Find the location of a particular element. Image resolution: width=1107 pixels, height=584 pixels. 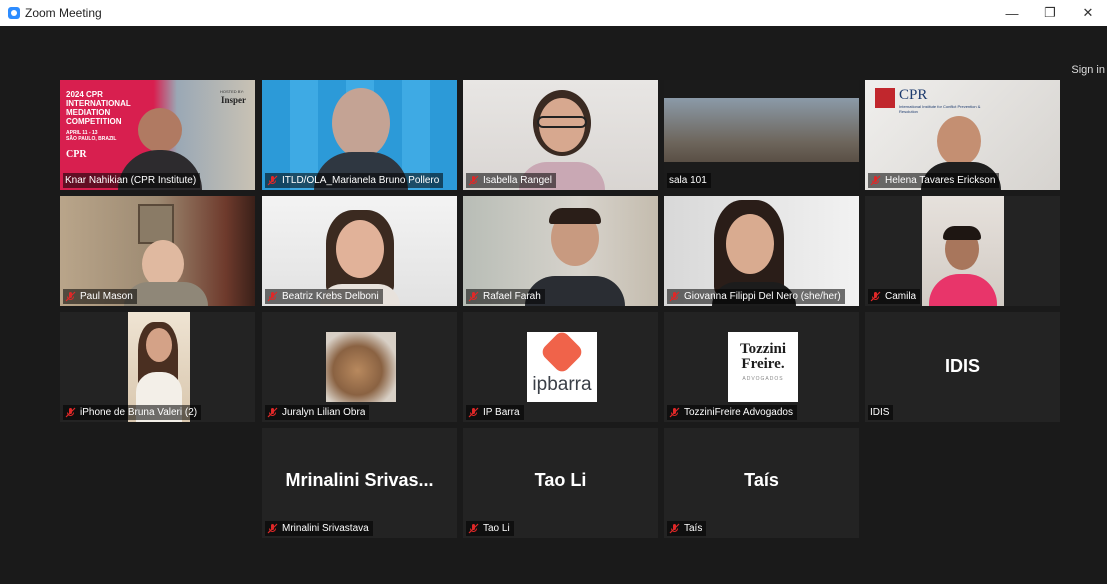

zoom-logo-icon is located at coordinates (14, 13).